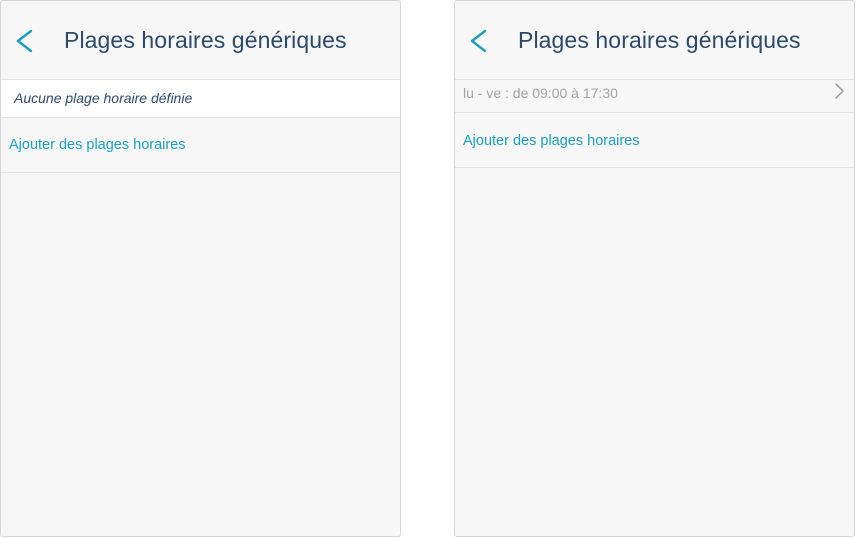 This screenshot has width=856, height=538. What do you see at coordinates (540, 93) in the screenshot?
I see `time-slot-label: lu - ve : de 09:00 à 17:30` at bounding box center [540, 93].